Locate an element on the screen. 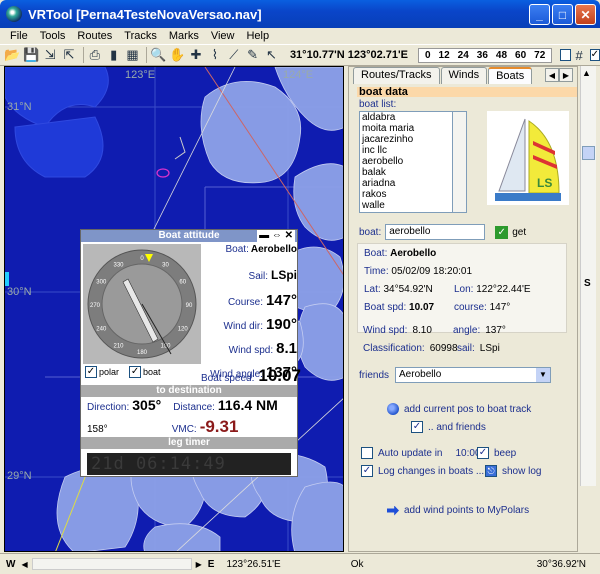 The width and height of the screenshot is (600, 574). vmc-row: 158° VMC: -9.31 is located at coordinates (163, 426).